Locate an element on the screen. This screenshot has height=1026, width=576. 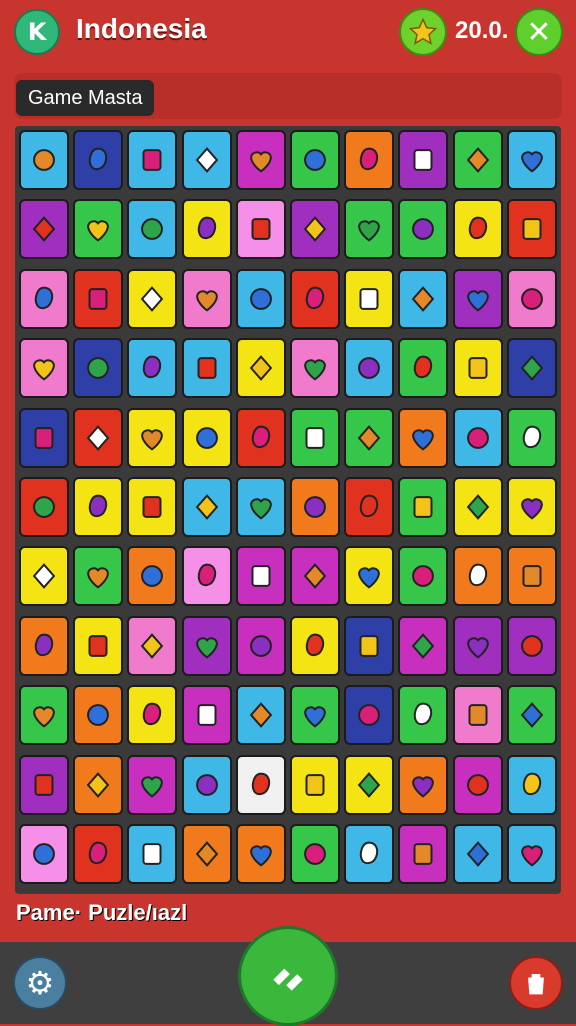
logo-button: K is located at coordinates (37, 32).